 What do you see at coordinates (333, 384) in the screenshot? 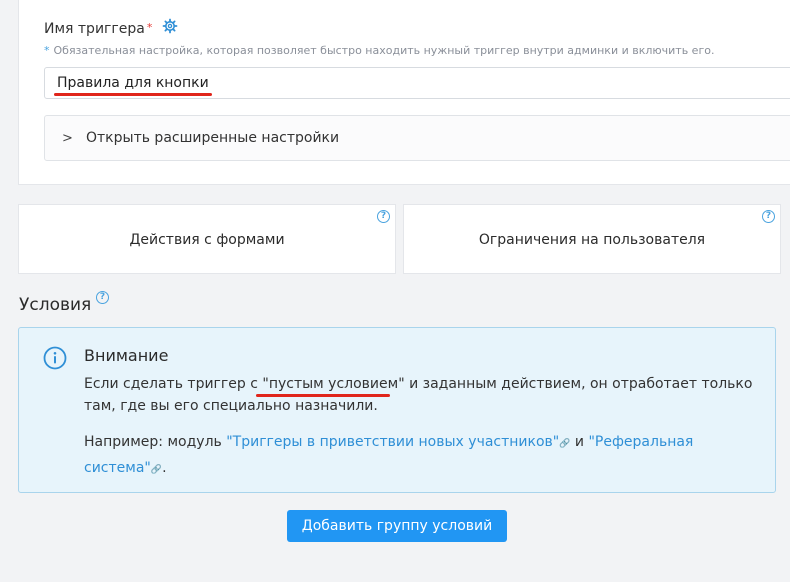
I see `empty-condition-term: "пустым условием"` at bounding box center [333, 384].